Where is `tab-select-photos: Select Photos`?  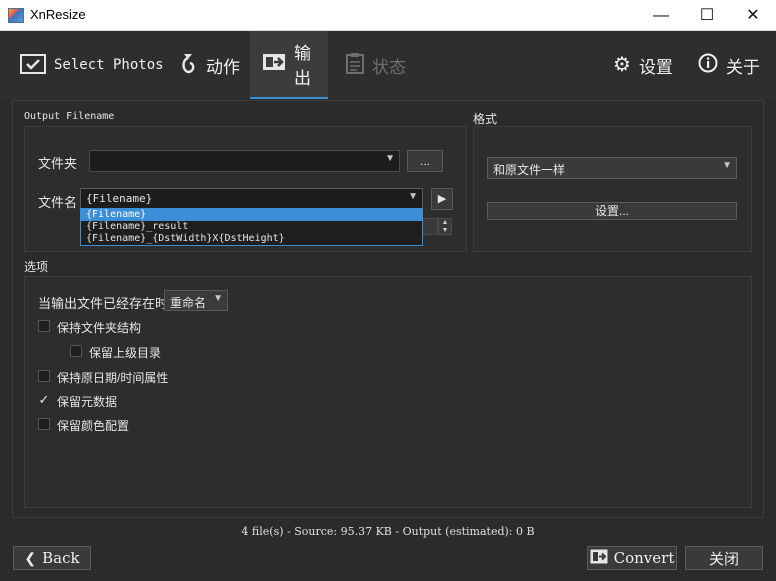 tab-select-photos: Select Photos is located at coordinates (92, 65).